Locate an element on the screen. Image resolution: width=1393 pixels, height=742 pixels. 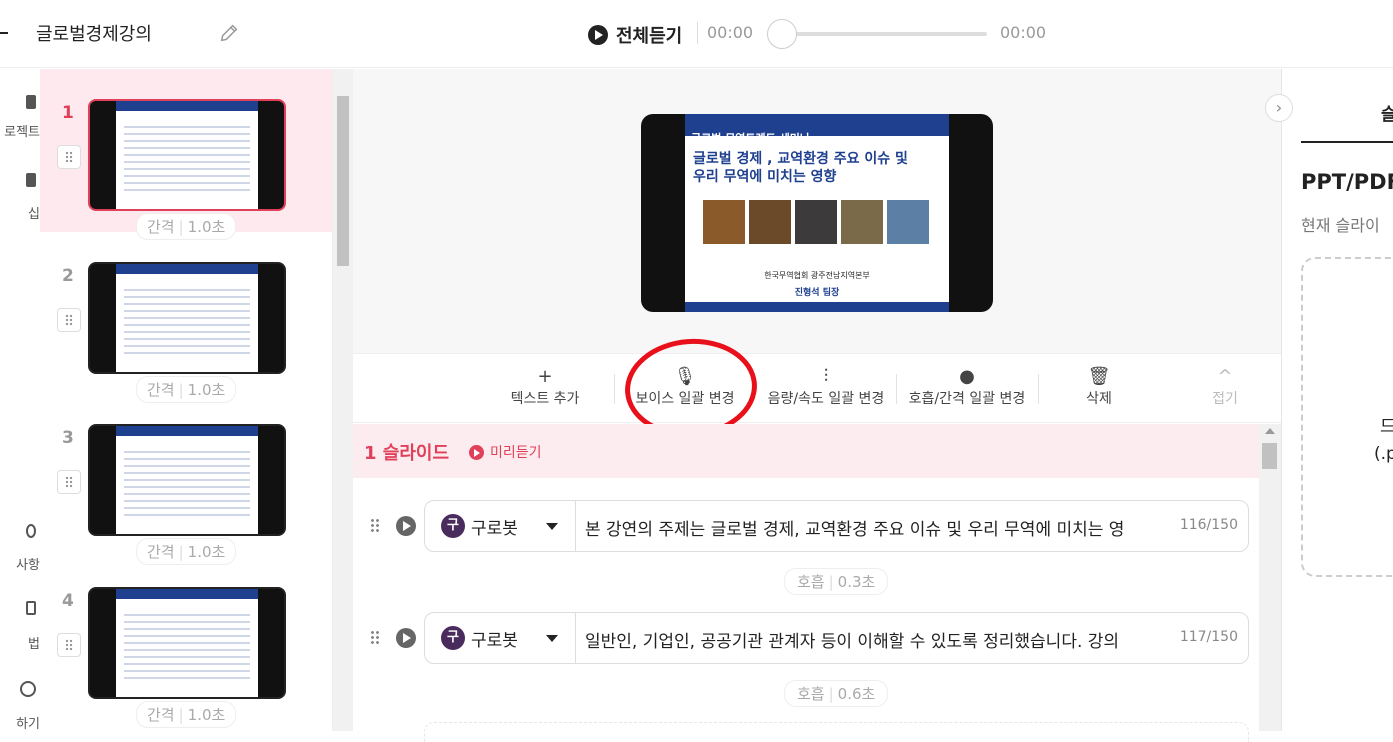
slide-title-line1: 글로벌 경제 , 교역환경 주요 이슈 및 is located at coordinates (800, 159).